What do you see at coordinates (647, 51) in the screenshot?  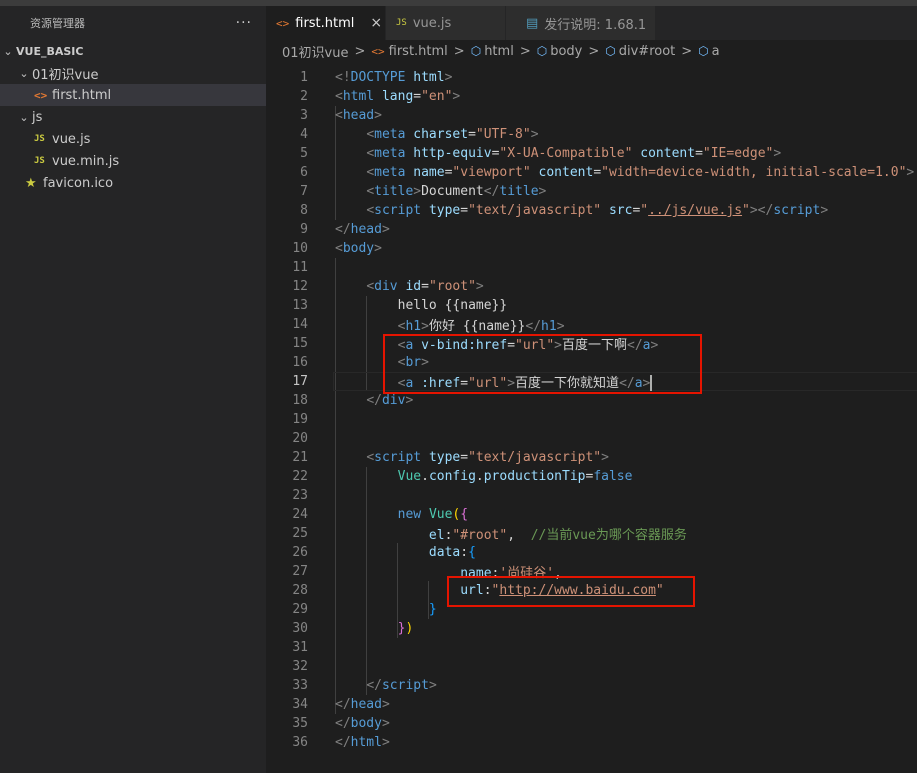 I see `breadcrumb-item: div#root` at bounding box center [647, 51].